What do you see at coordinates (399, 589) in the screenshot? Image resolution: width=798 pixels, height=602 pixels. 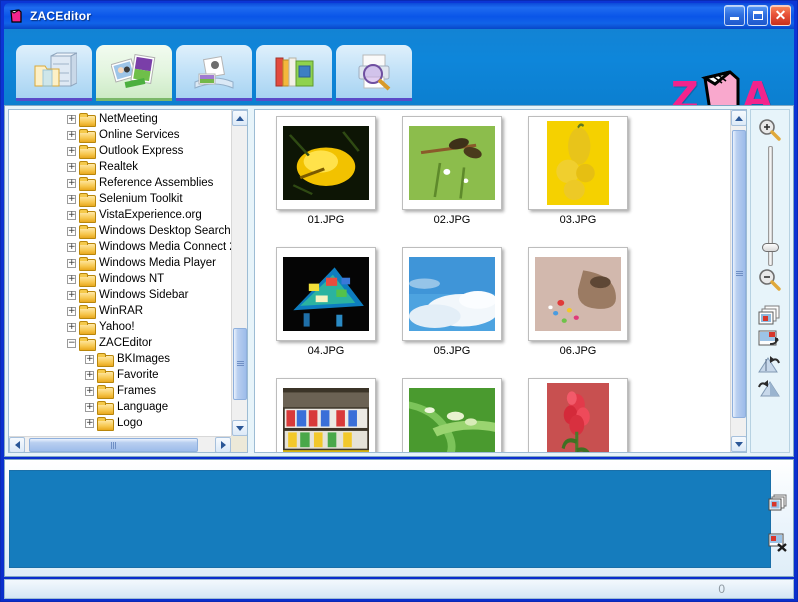 I see `status-bar: 0` at bounding box center [399, 589].